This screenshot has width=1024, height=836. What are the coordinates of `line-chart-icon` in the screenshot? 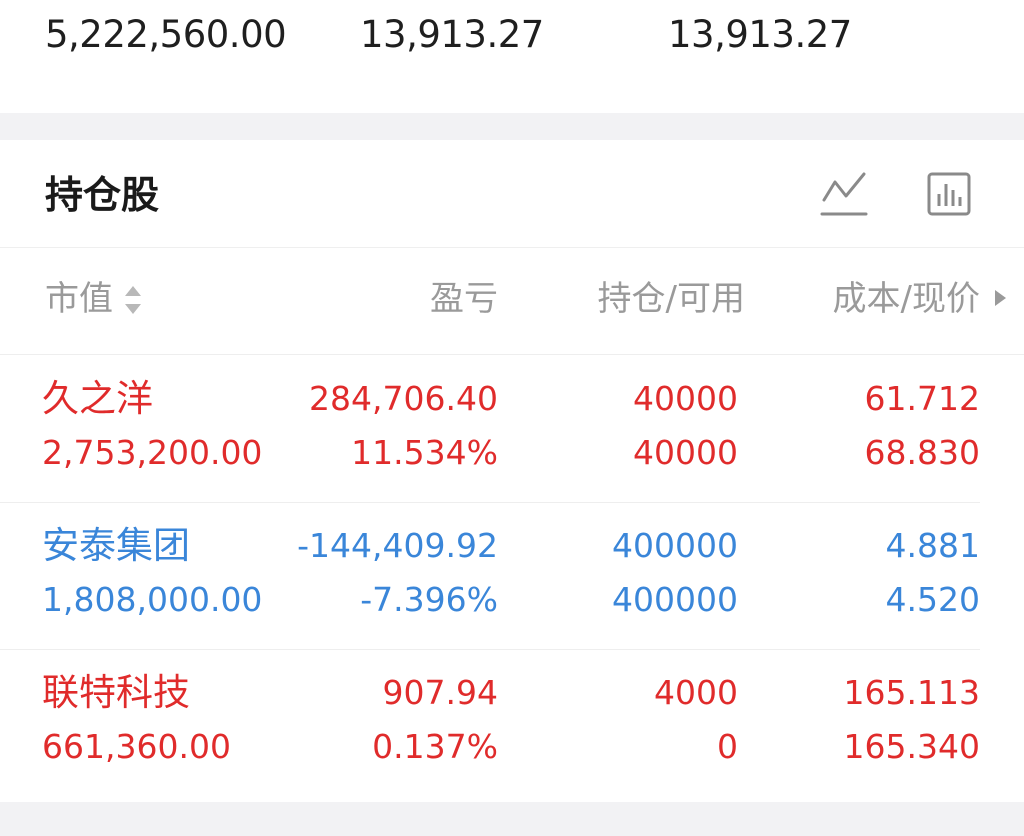 It's located at (844, 196).